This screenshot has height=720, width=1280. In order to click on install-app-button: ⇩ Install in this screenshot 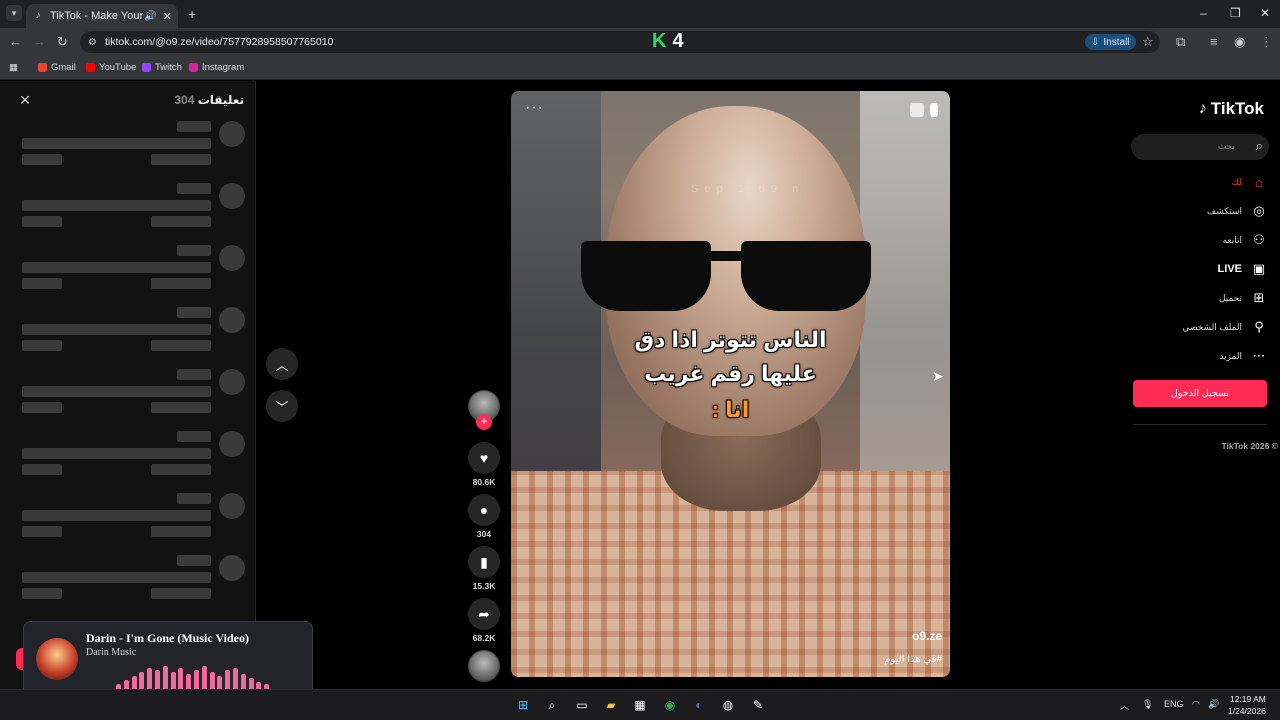, I will do `click(1110, 42)`.